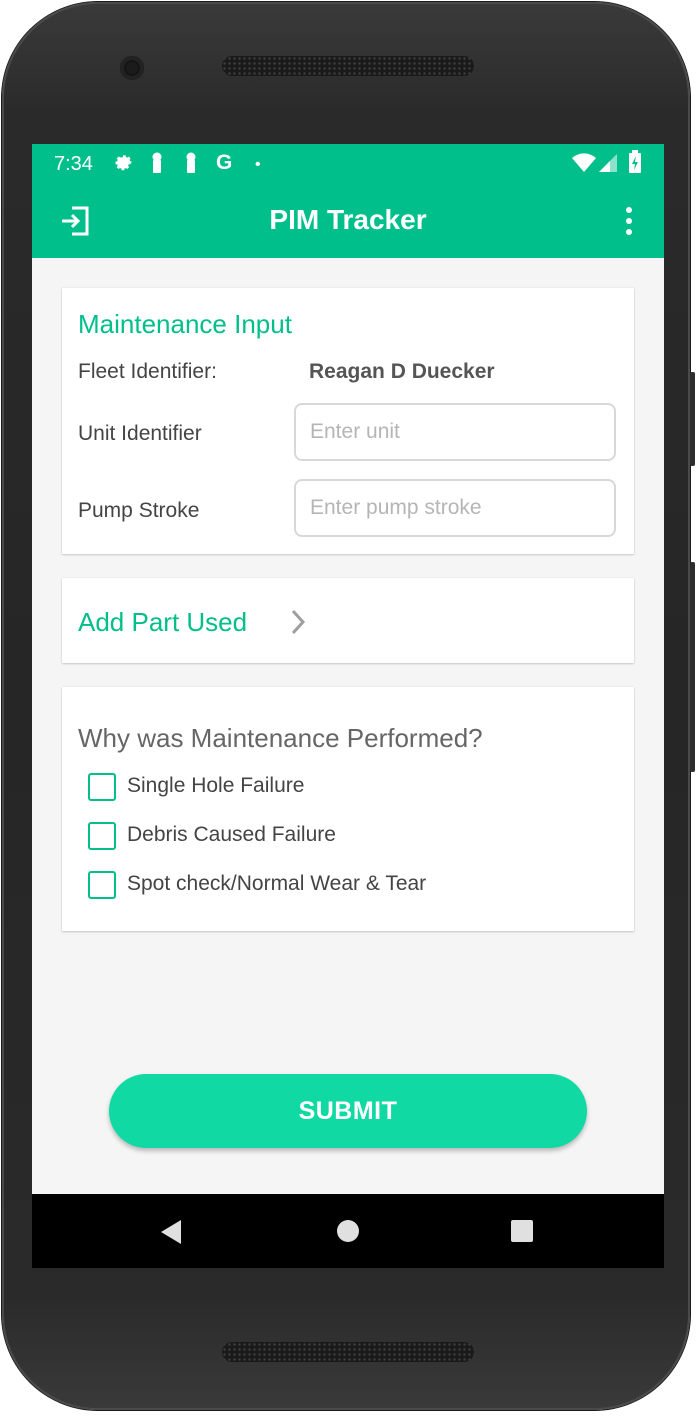 Image resolution: width=698 pixels, height=1416 pixels. Describe the element at coordinates (140, 433) in the screenshot. I see `unit-identifier-label: Unit Identifier` at that location.